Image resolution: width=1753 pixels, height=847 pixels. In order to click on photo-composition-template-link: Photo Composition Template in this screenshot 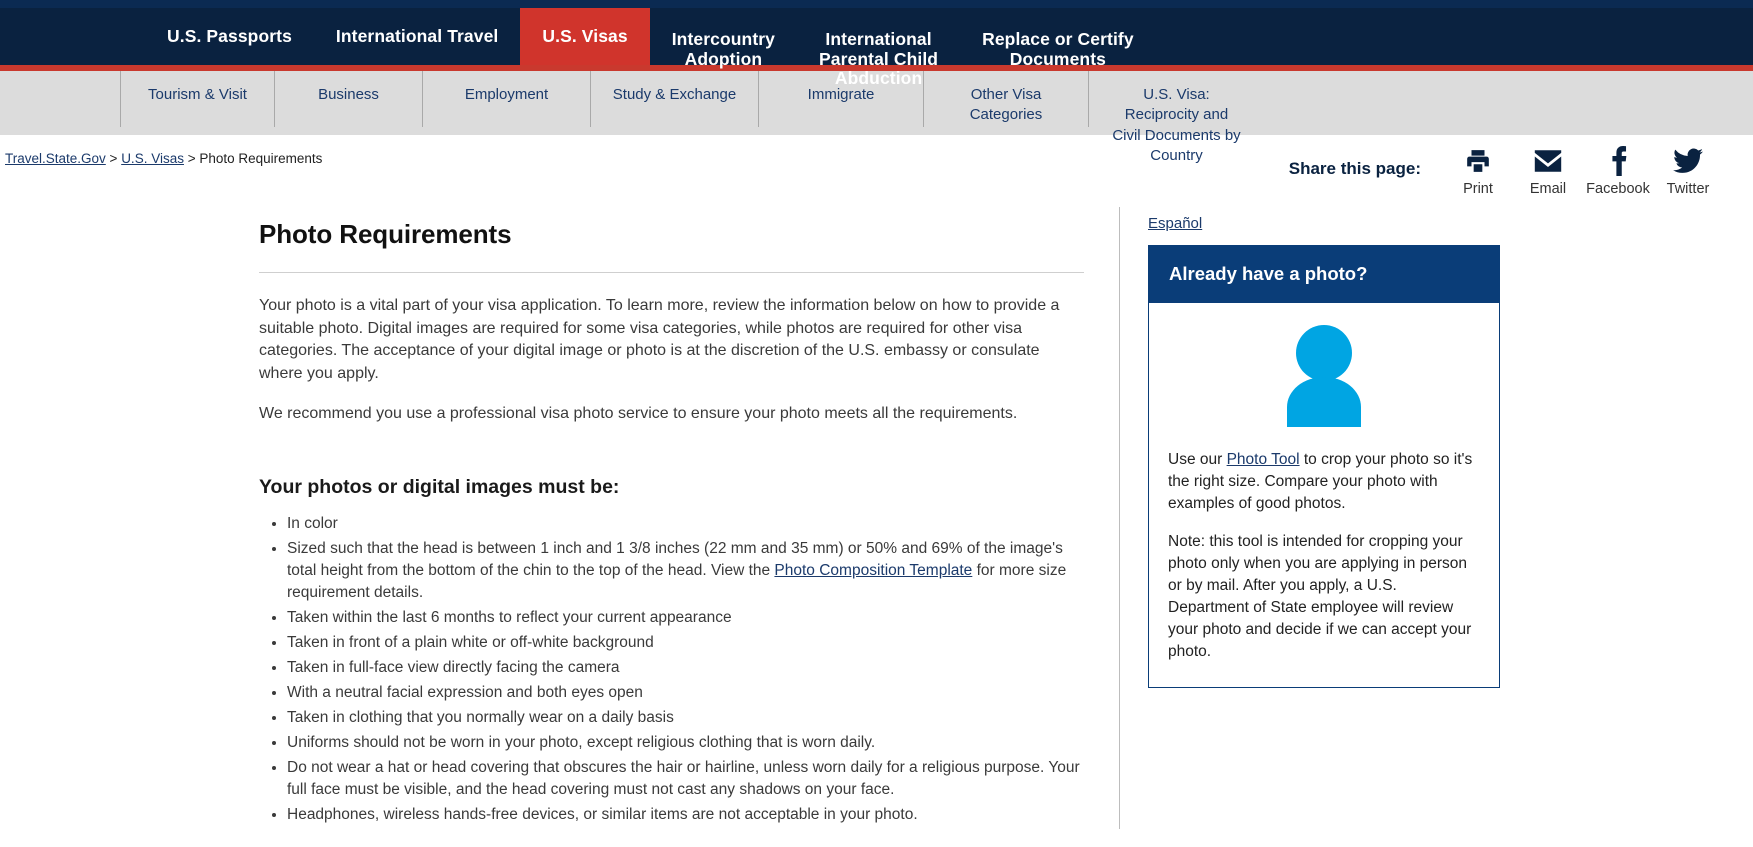, I will do `click(873, 570)`.